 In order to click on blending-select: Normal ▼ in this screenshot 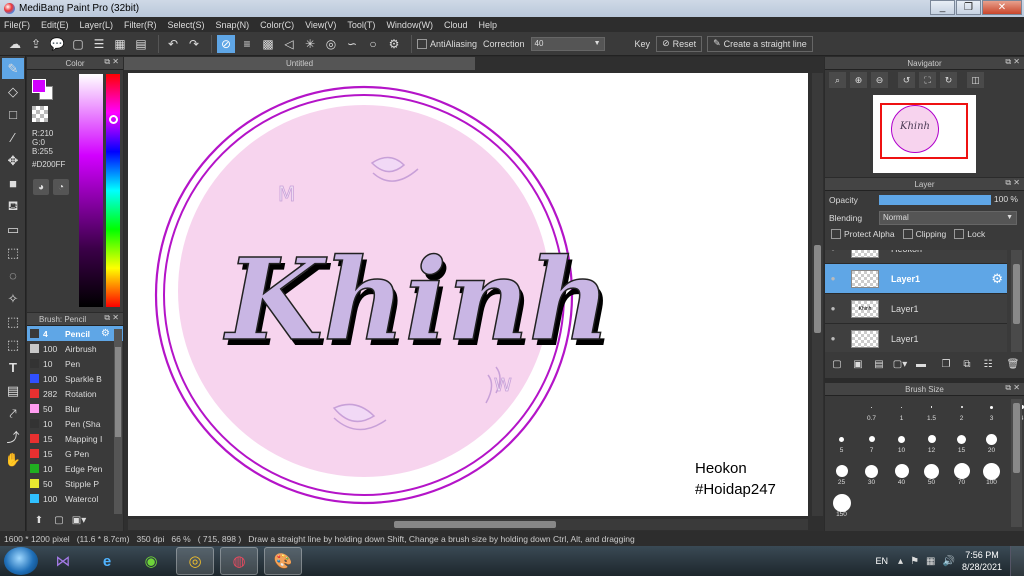, I will do `click(948, 218)`.